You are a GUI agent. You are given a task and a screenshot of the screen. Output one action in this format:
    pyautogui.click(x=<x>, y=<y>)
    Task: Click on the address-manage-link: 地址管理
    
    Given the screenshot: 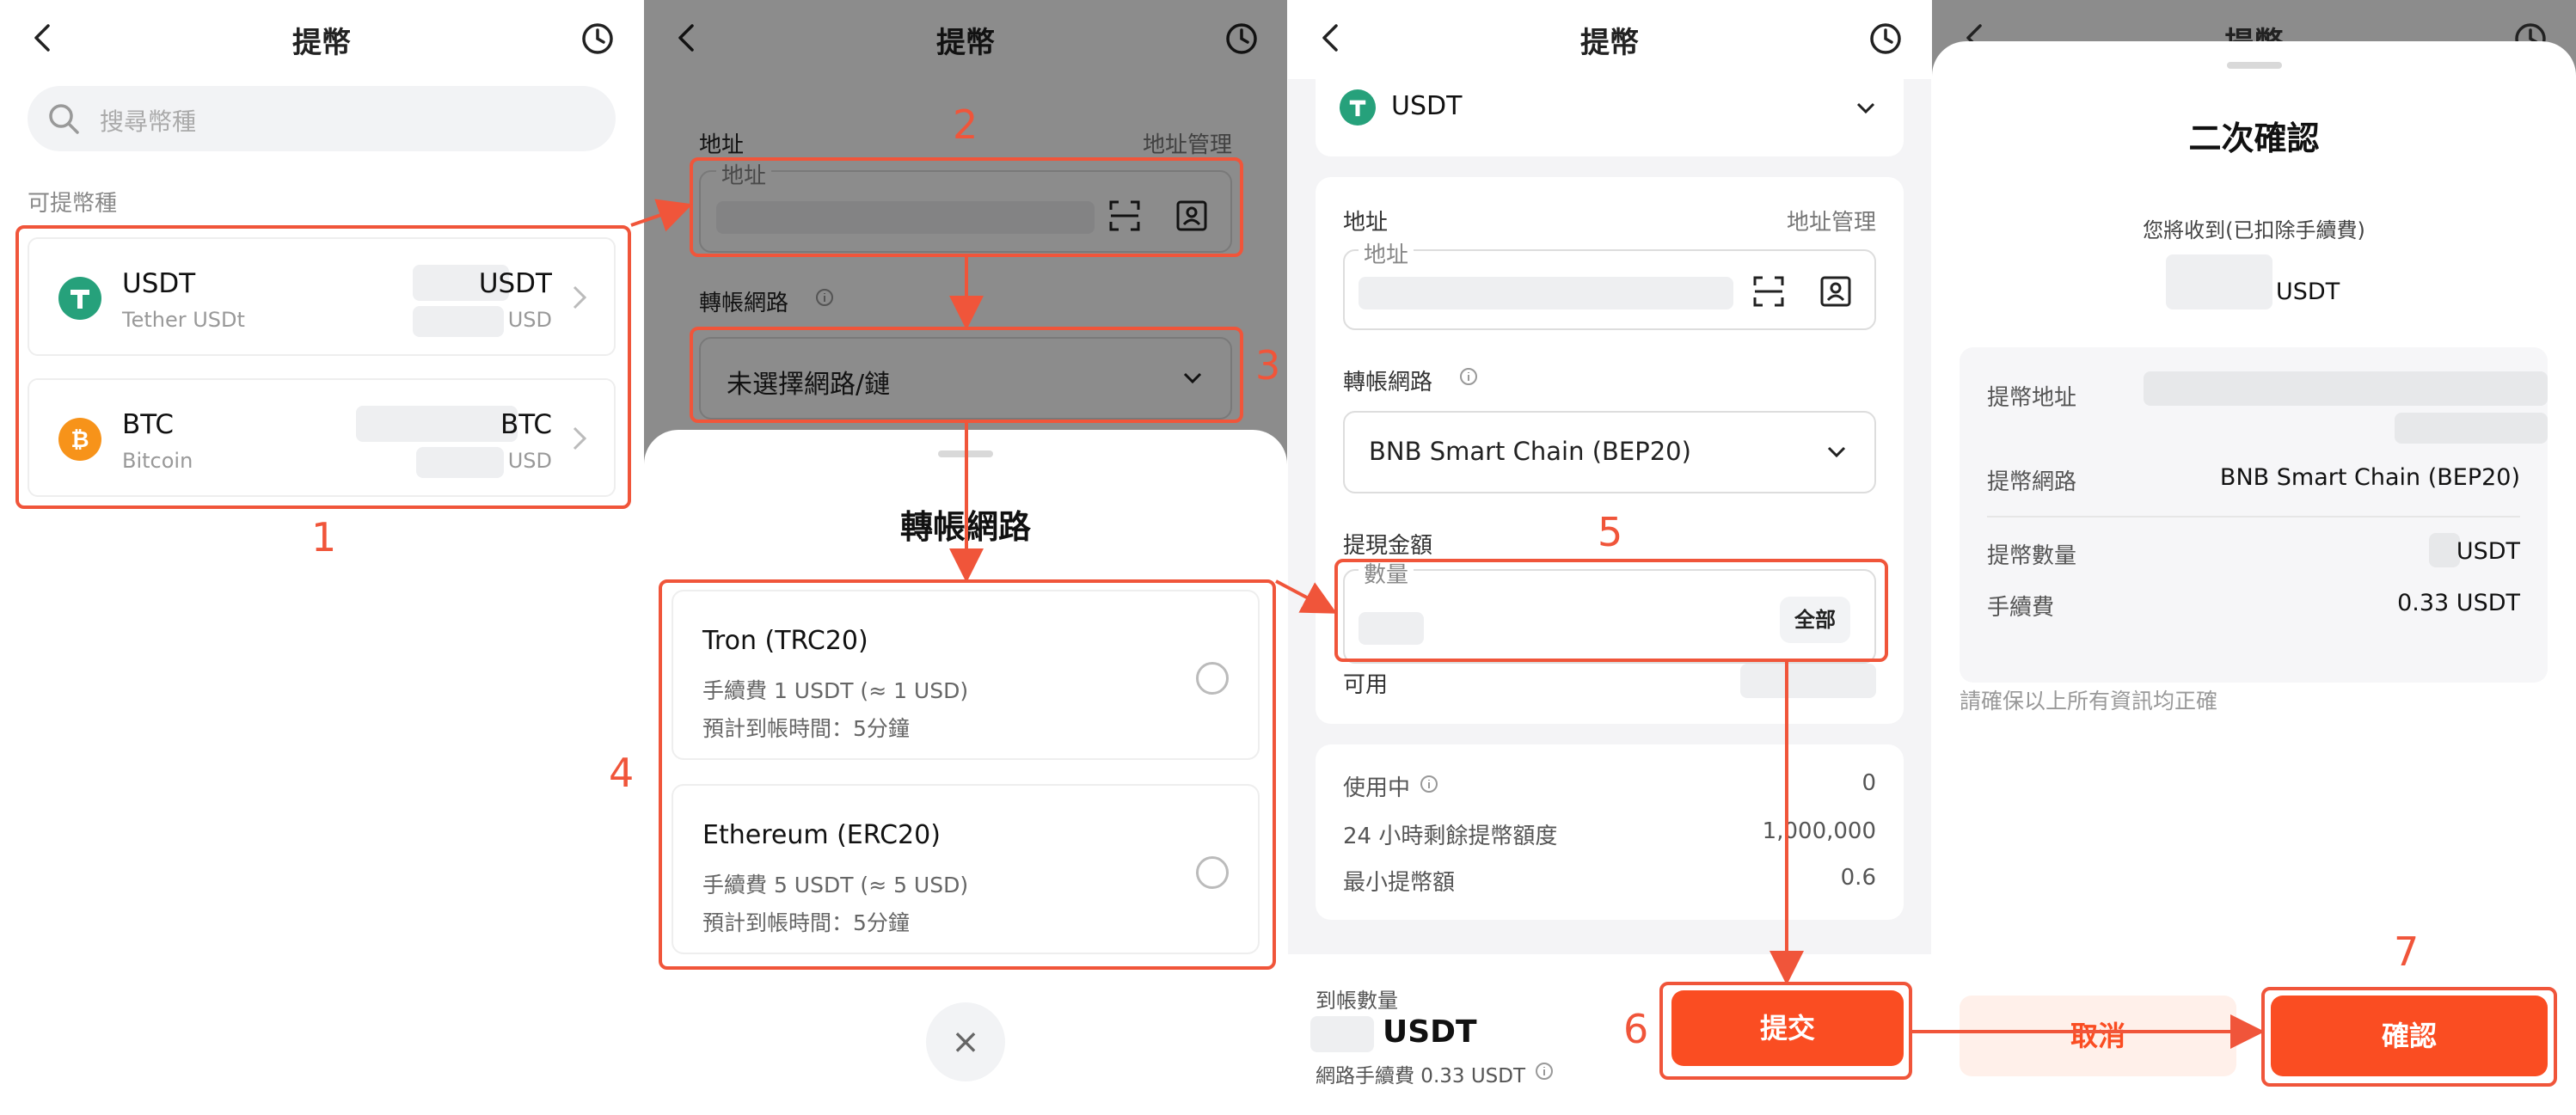 What is the action you would take?
    pyautogui.click(x=1831, y=220)
    